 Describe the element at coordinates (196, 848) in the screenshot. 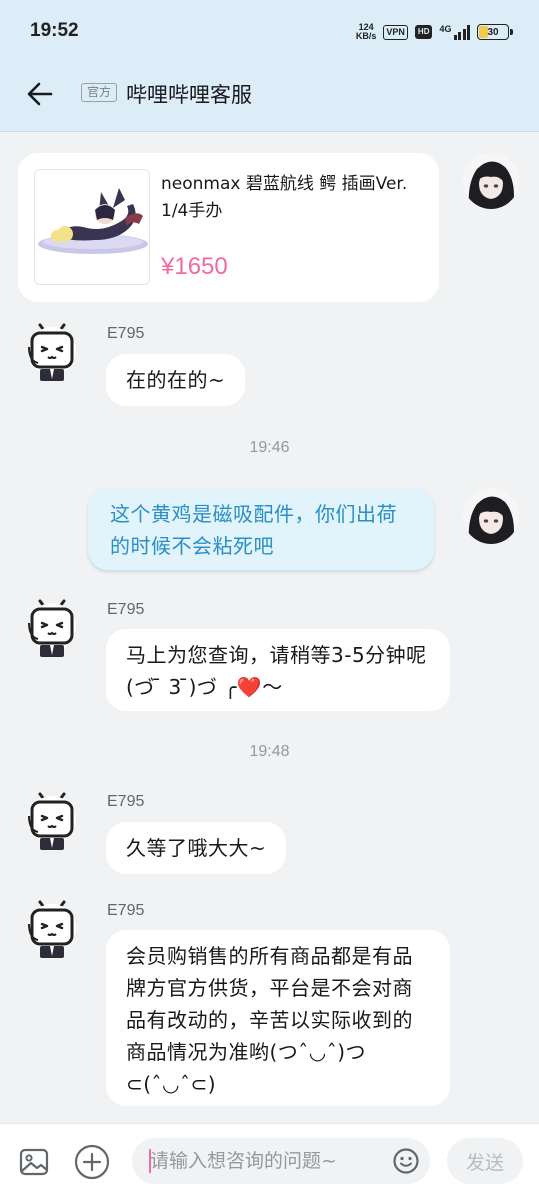

I see `agent-message: 久等了哦大大~` at that location.